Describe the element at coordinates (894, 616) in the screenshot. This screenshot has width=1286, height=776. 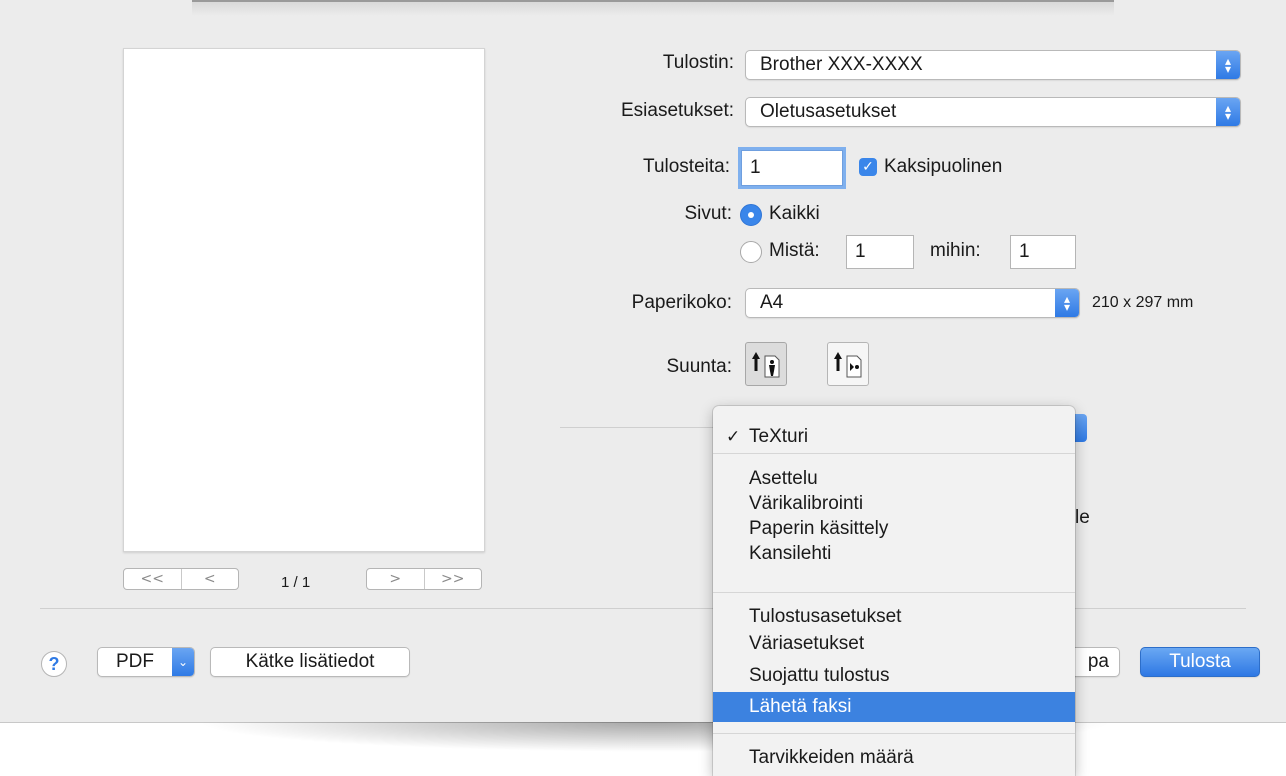
I see `menu-item-tulostusasetukset: Tulostusasetukset` at that location.